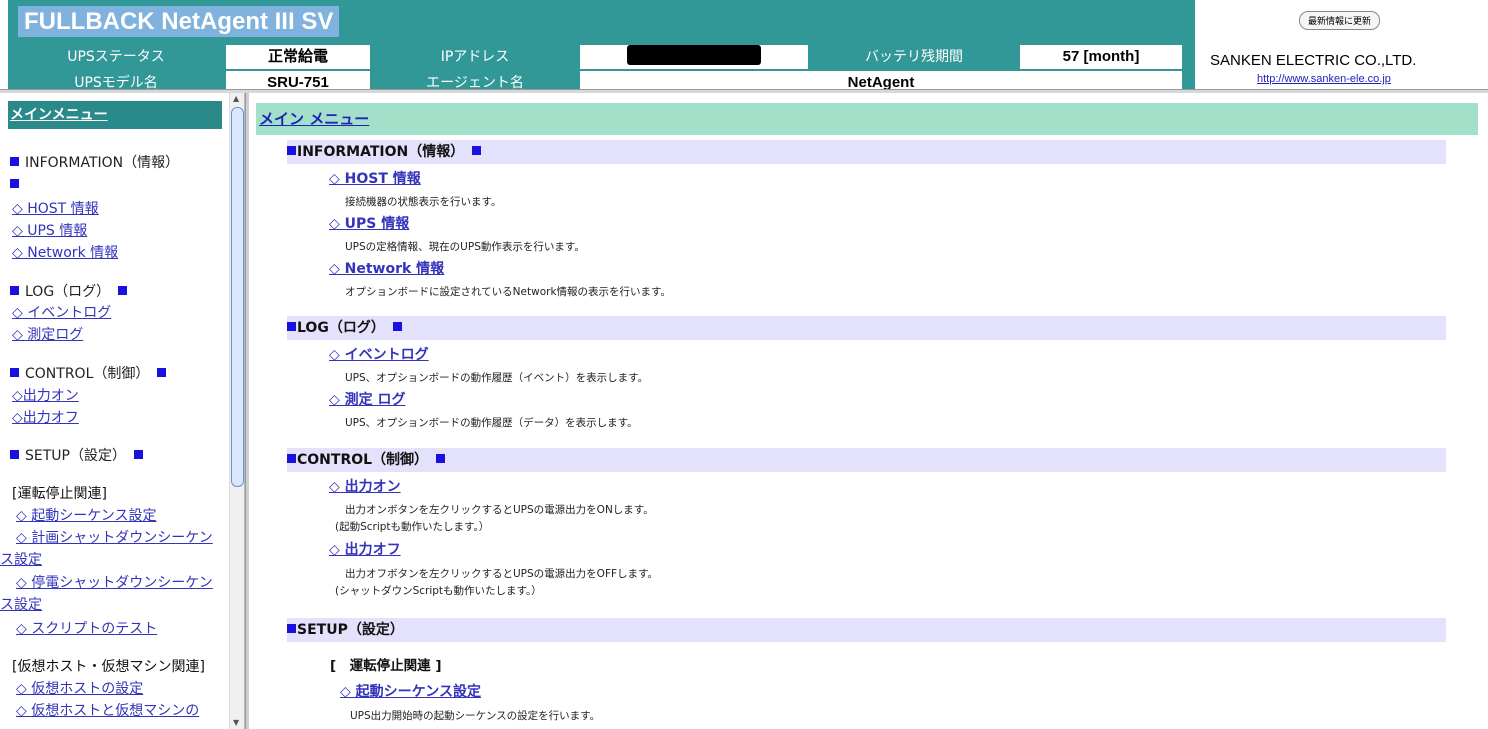 The width and height of the screenshot is (1488, 729). I want to click on company-name: SANKEN ELECTRIC CO.,LTD., so click(1313, 60).